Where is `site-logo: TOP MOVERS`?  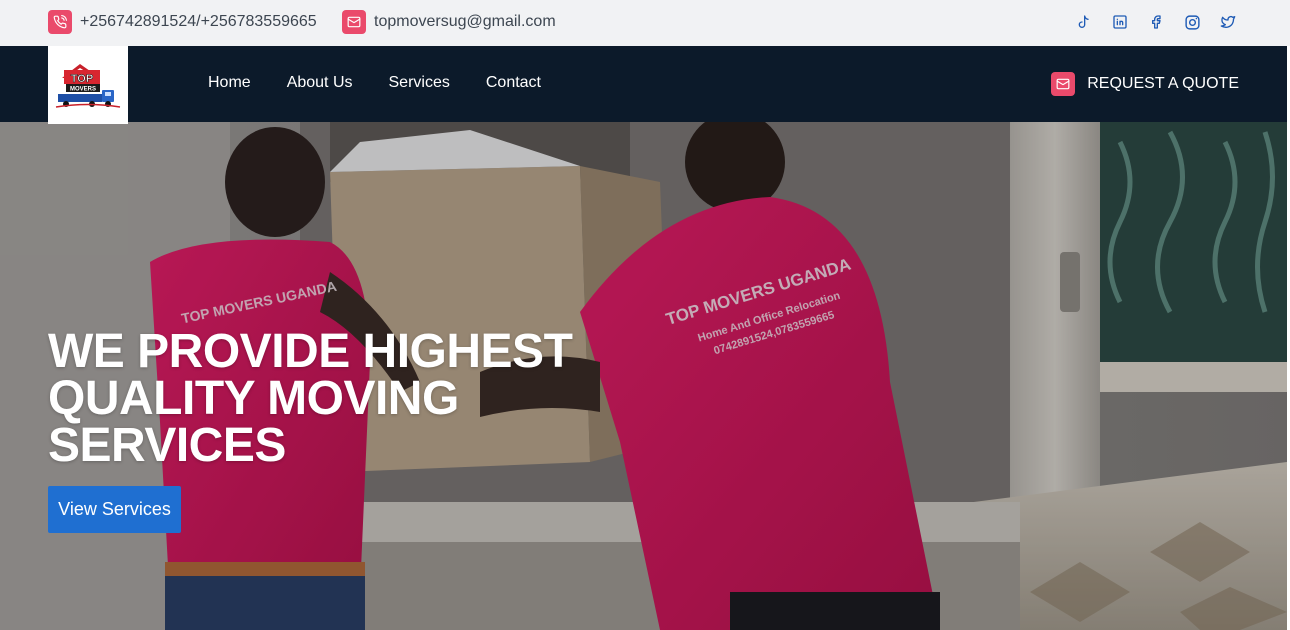 site-logo: TOP MOVERS is located at coordinates (88, 85).